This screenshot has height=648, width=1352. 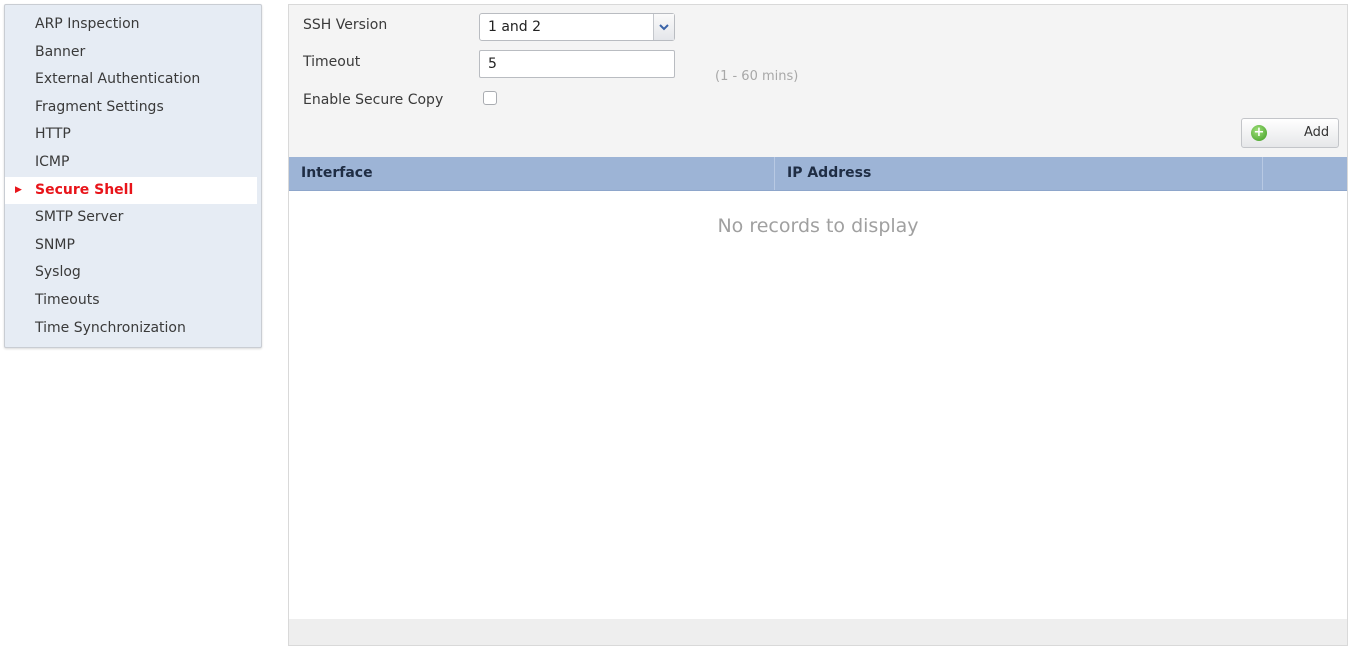 What do you see at coordinates (490, 98) in the screenshot?
I see `secure-copy-checkbox` at bounding box center [490, 98].